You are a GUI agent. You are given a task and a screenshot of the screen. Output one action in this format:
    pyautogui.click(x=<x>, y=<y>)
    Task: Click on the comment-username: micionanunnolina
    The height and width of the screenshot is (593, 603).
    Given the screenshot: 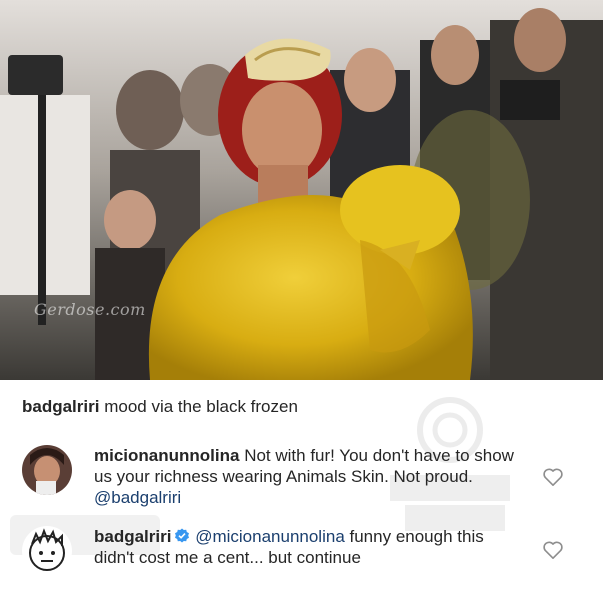 What is the action you would take?
    pyautogui.click(x=166, y=455)
    